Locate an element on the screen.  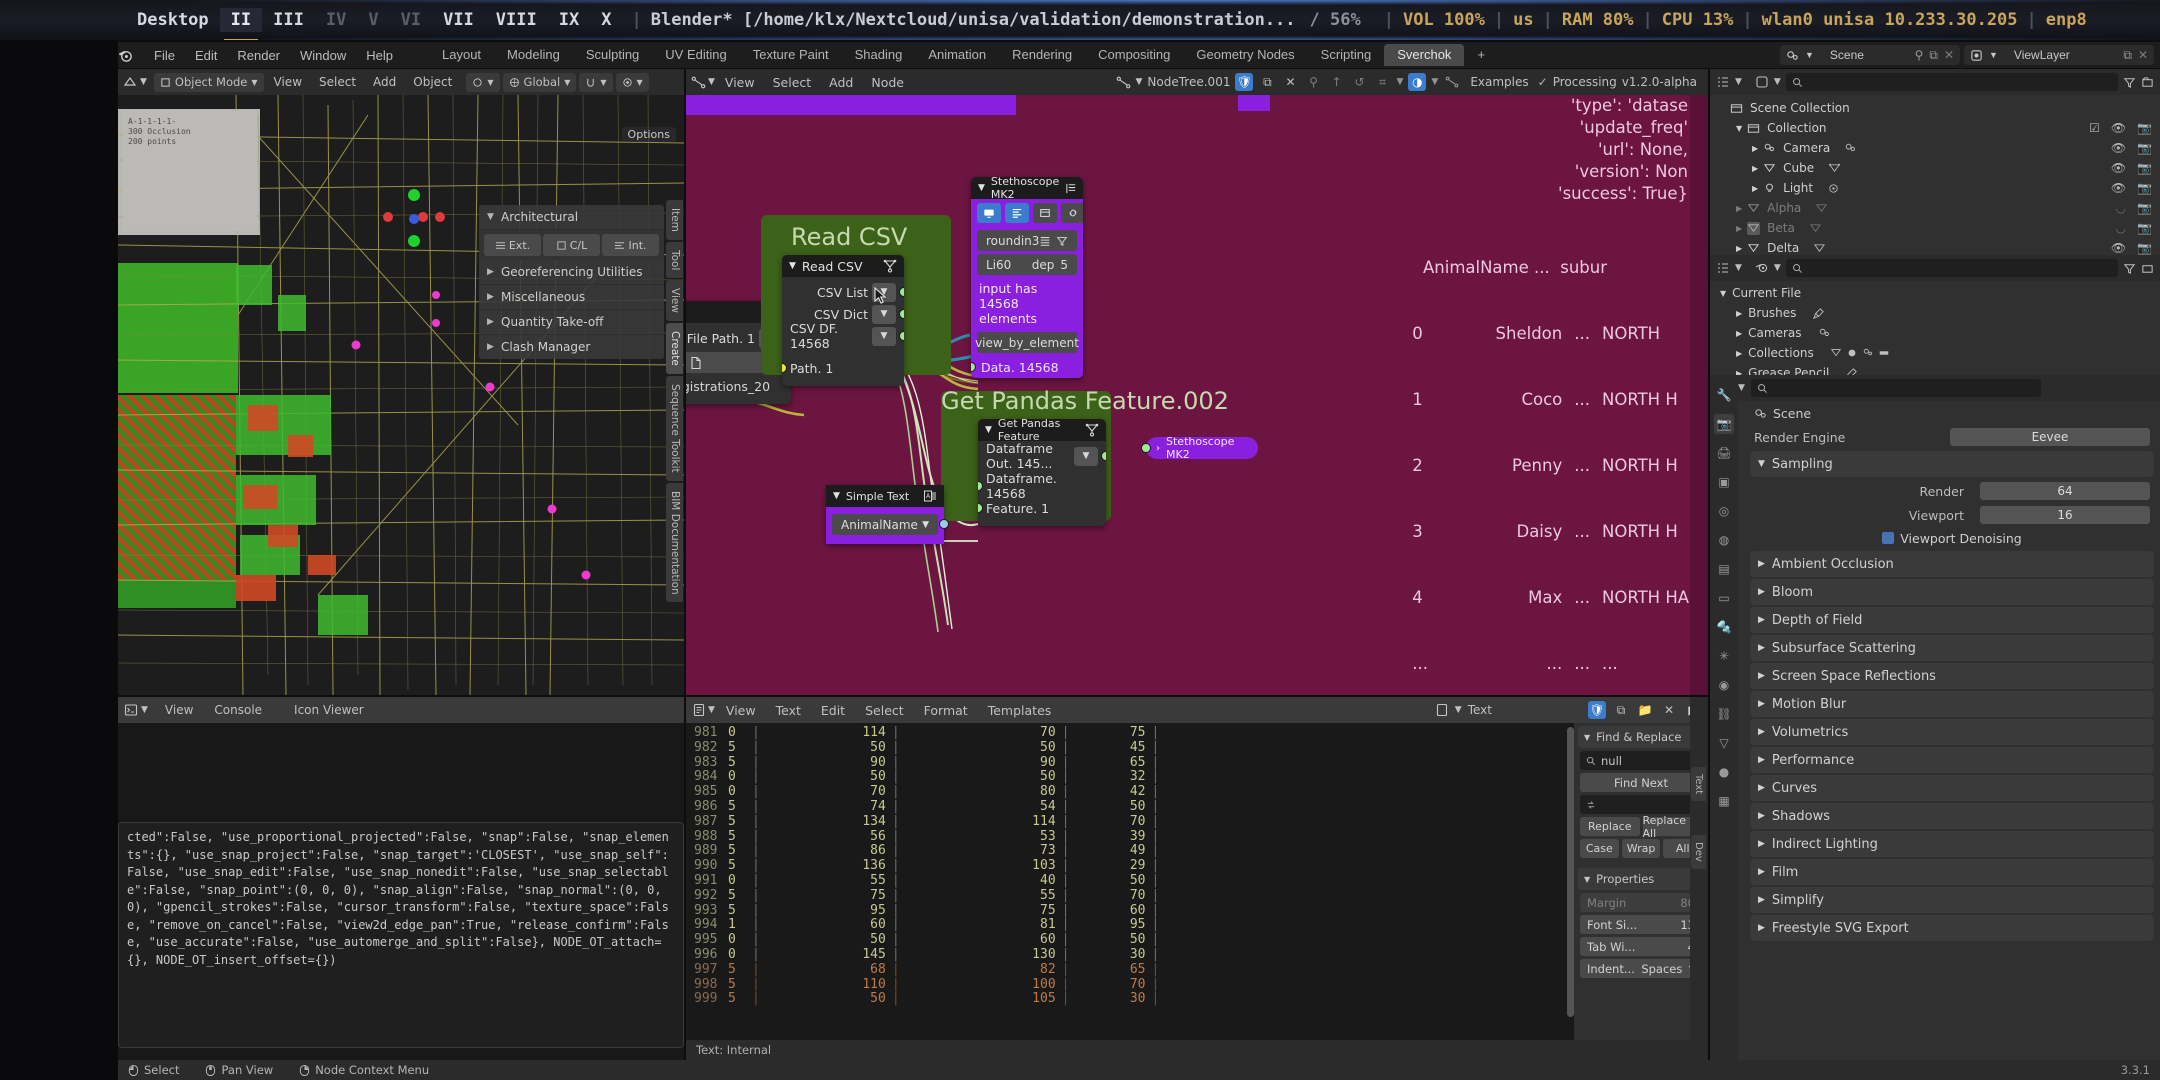
shield-icon: 🛡 is located at coordinates (1244, 82).